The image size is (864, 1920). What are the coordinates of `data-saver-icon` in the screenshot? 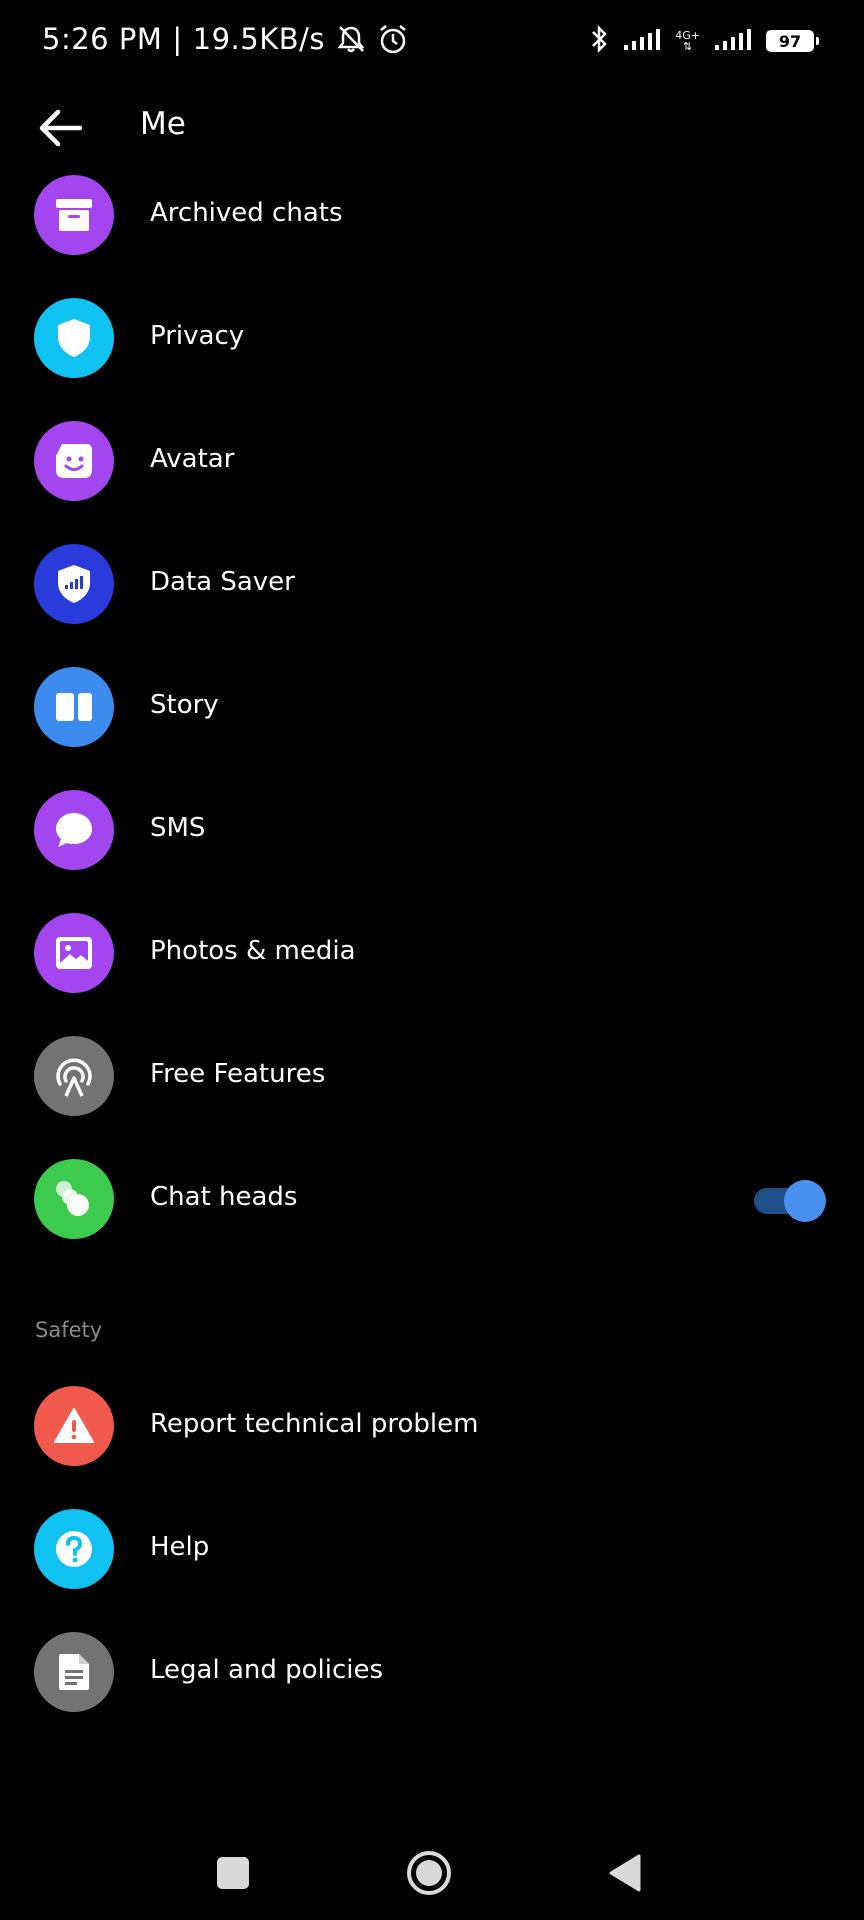 It's located at (74, 584).